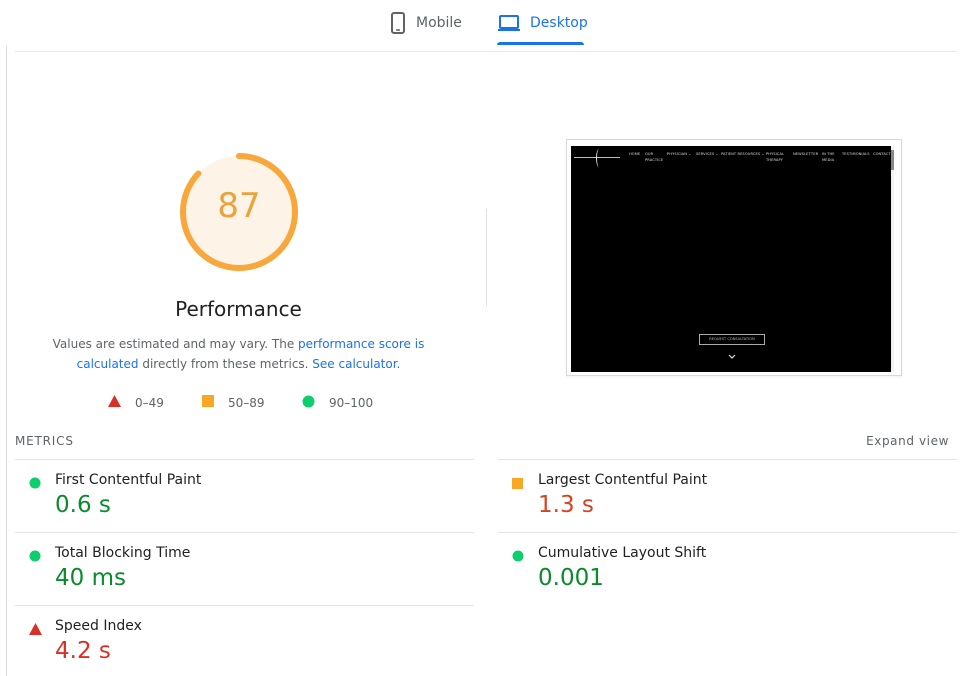 This screenshot has height=676, width=961. I want to click on active-tab-indicator, so click(540, 43).